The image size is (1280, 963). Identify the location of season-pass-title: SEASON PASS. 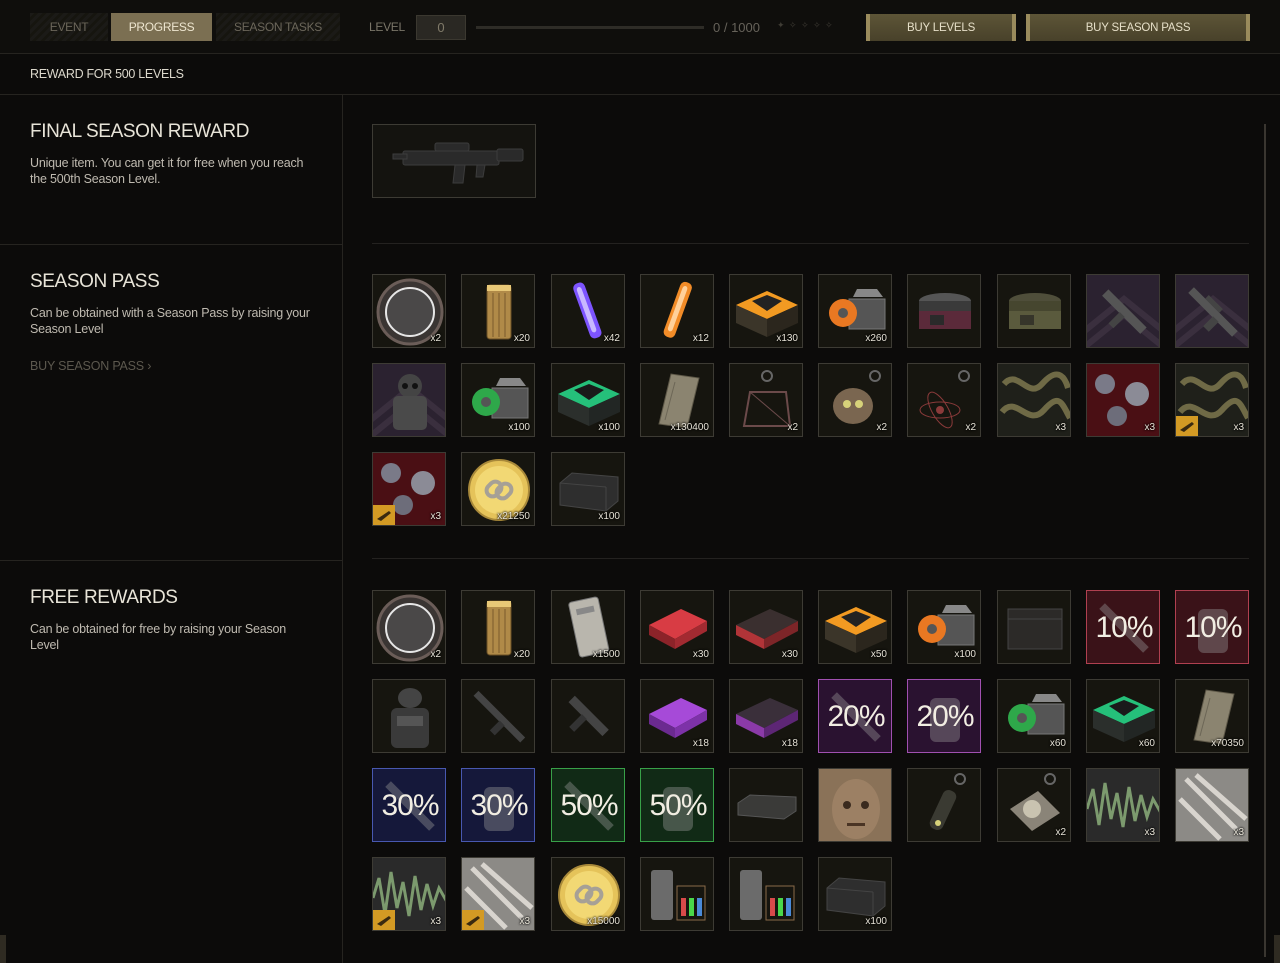
(95, 281).